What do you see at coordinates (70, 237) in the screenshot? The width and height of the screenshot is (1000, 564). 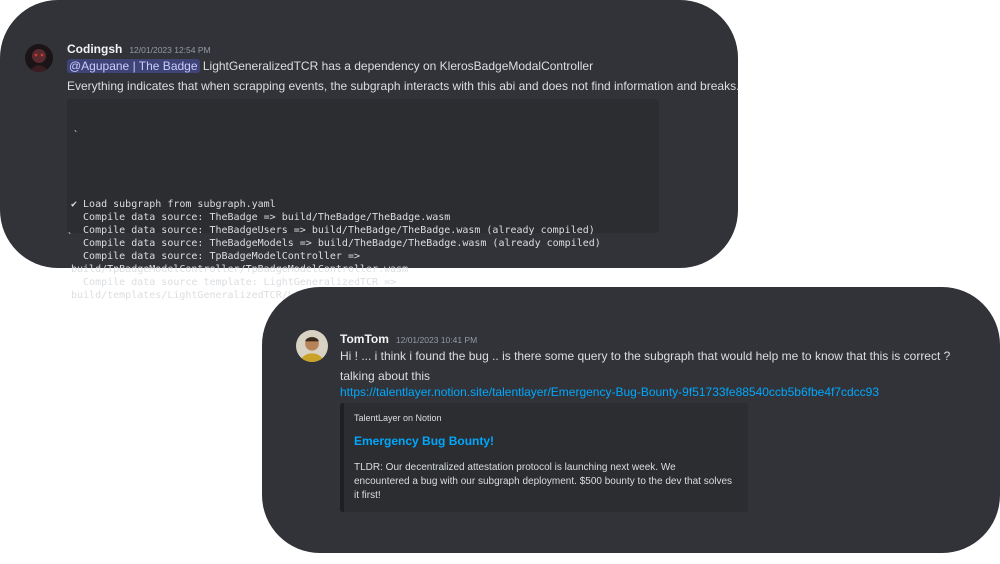 I see `code-close: `` at bounding box center [70, 237].